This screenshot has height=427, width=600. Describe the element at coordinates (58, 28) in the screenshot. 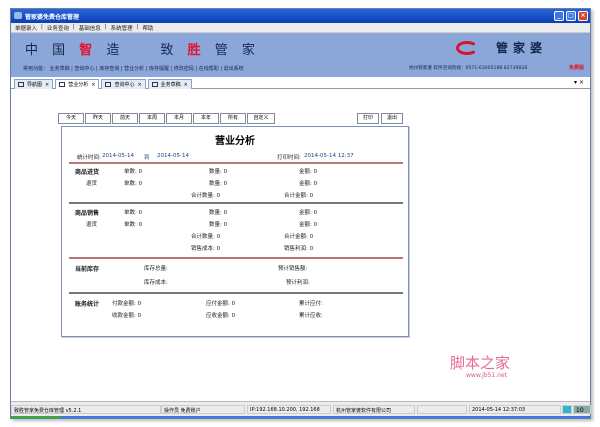

I see `menu-query: 业务查询` at that location.